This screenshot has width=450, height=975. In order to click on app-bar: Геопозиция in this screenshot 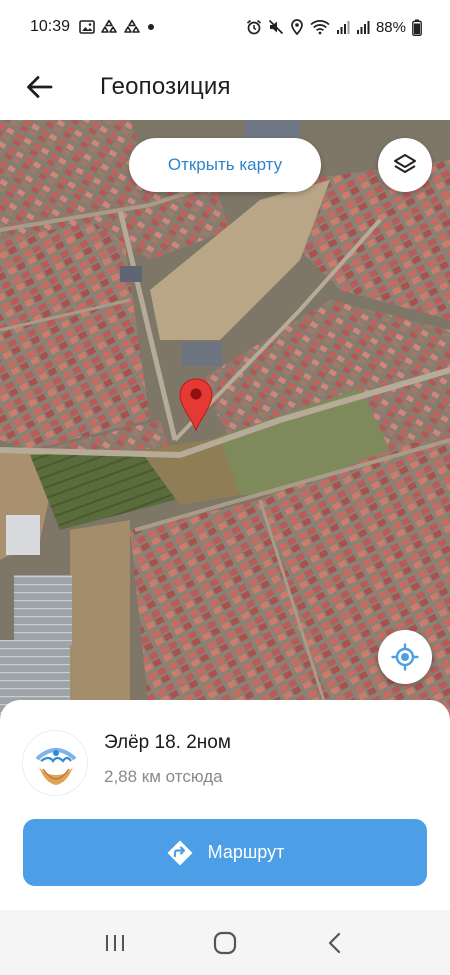, I will do `click(225, 87)`.